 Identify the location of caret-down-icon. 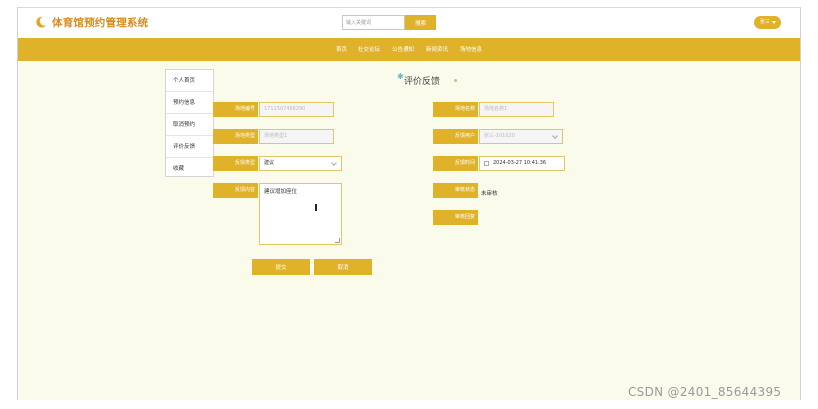
(774, 22).